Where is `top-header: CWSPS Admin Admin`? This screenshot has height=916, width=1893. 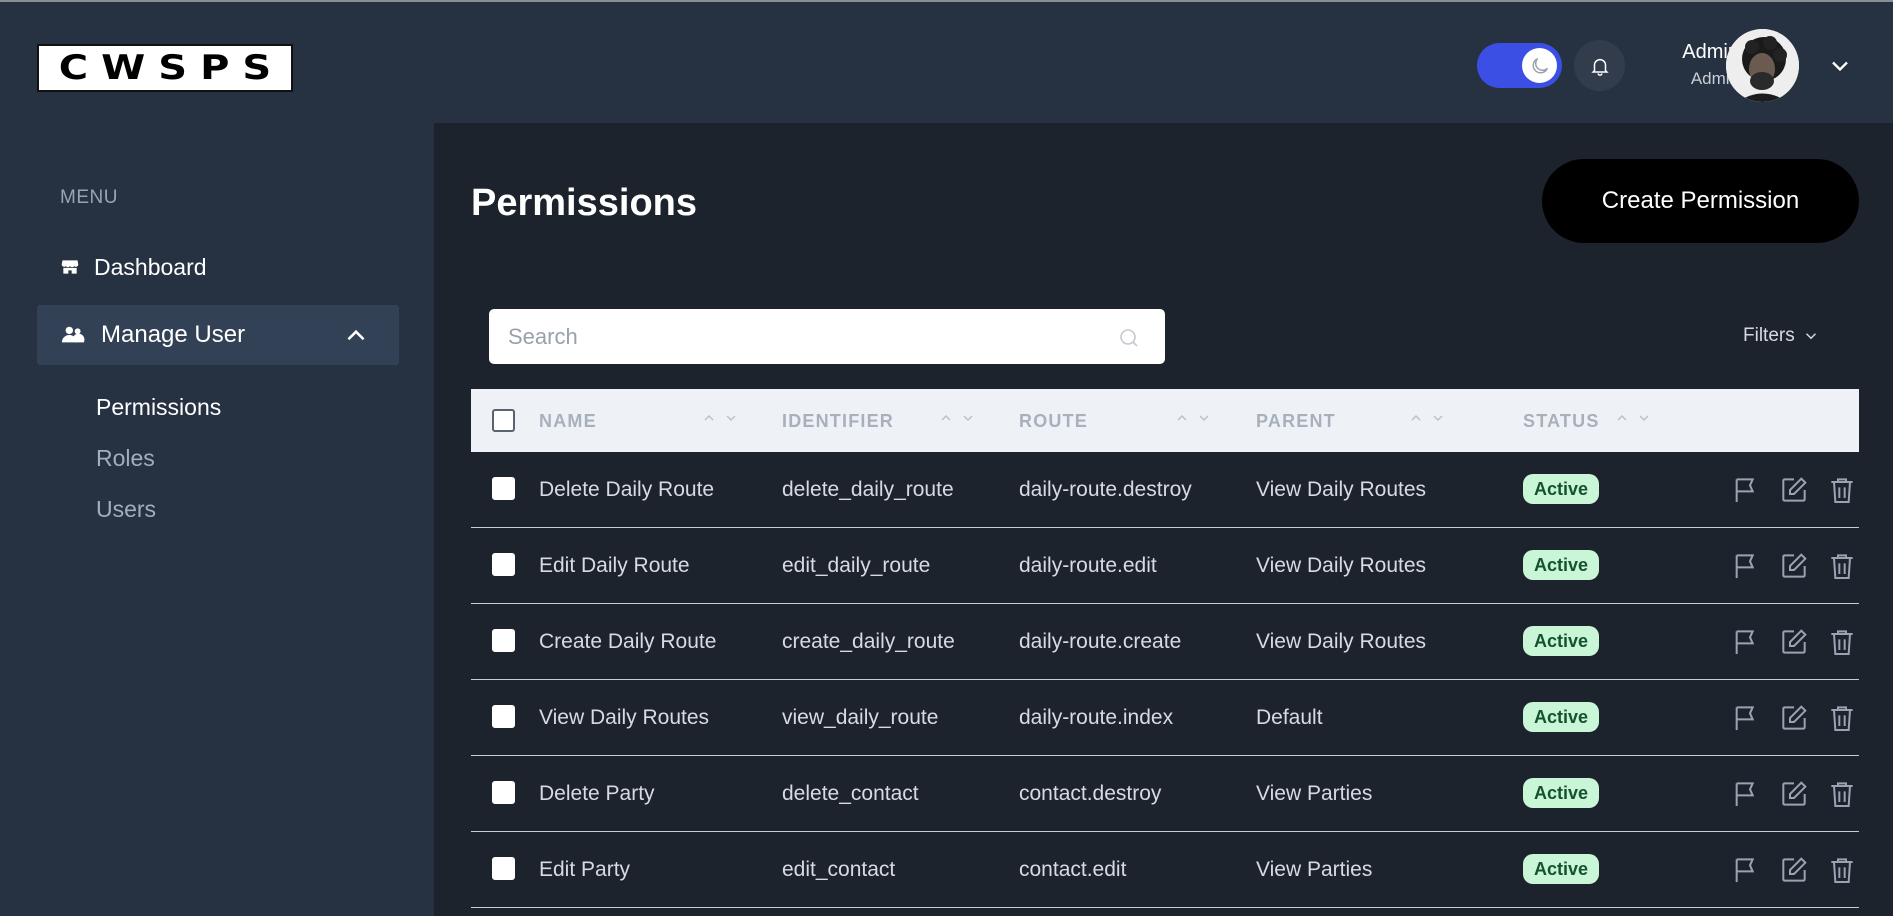 top-header: CWSPS Admin Admin is located at coordinates (946, 62).